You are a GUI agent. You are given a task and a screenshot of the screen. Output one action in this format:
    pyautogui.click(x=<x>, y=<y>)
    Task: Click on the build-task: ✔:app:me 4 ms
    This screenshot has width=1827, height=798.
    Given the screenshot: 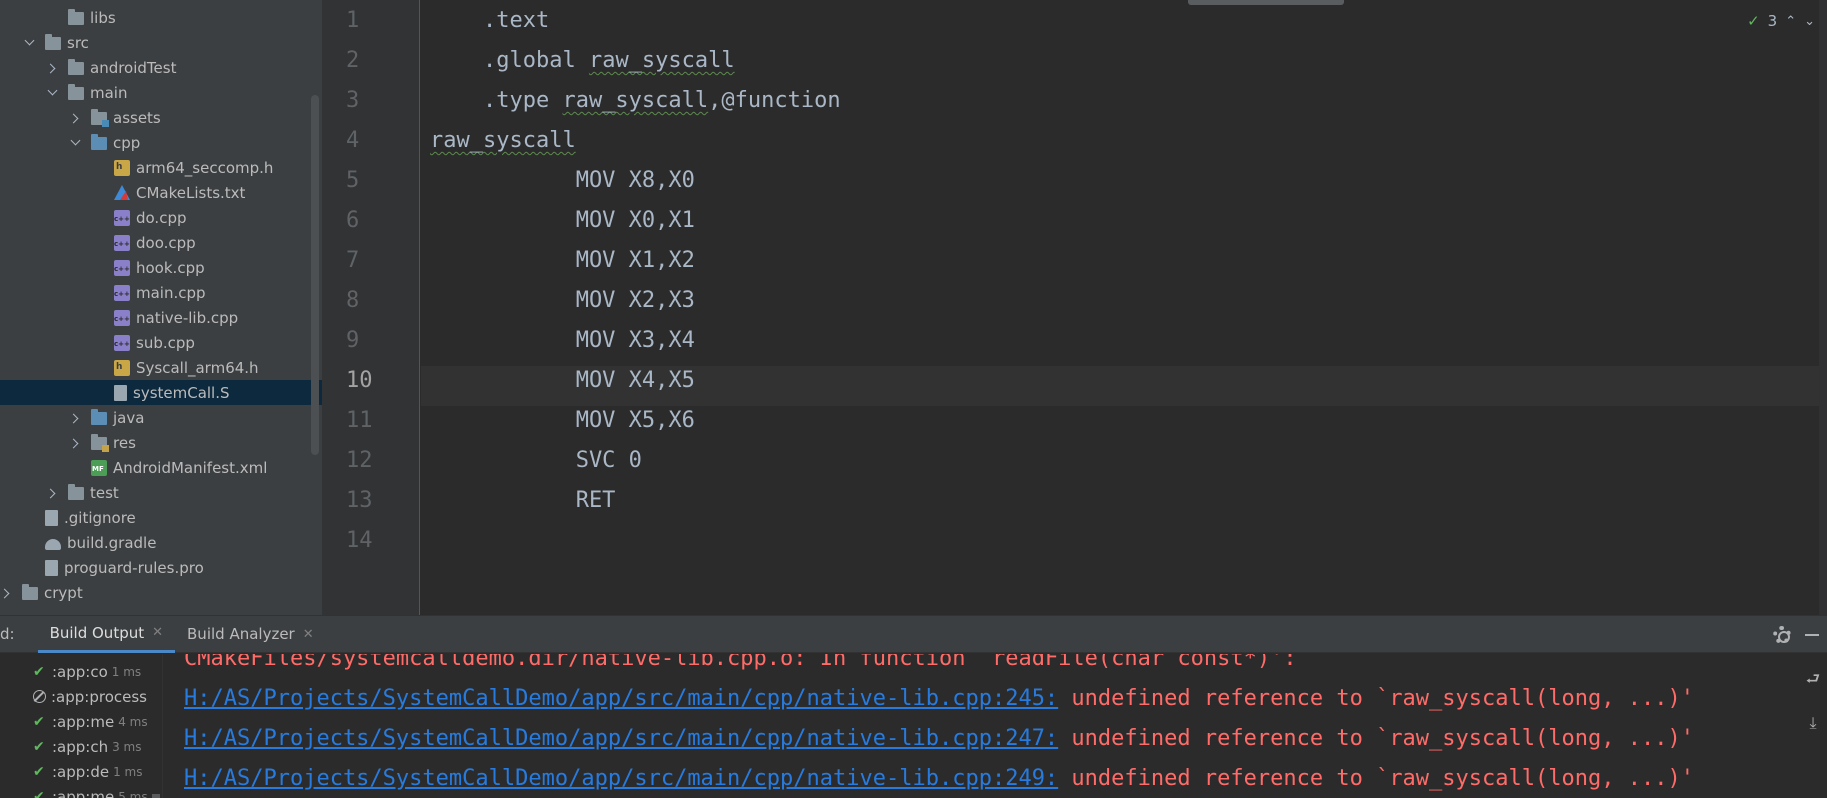 What is the action you would take?
    pyautogui.click(x=90, y=721)
    